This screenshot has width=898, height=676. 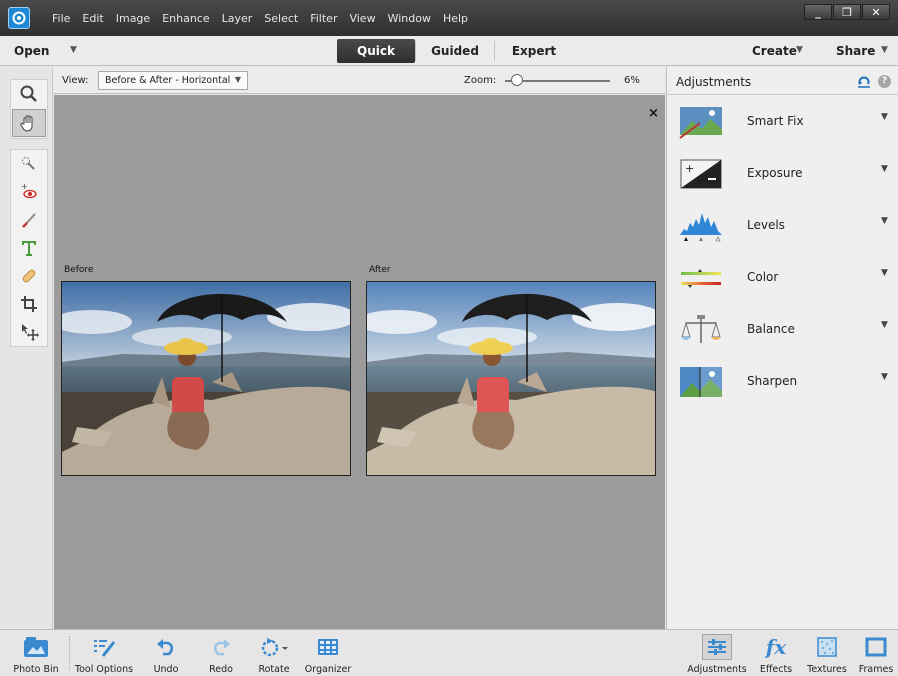 What do you see at coordinates (36, 669) in the screenshot?
I see `photo-bin-label: Photo Bin` at bounding box center [36, 669].